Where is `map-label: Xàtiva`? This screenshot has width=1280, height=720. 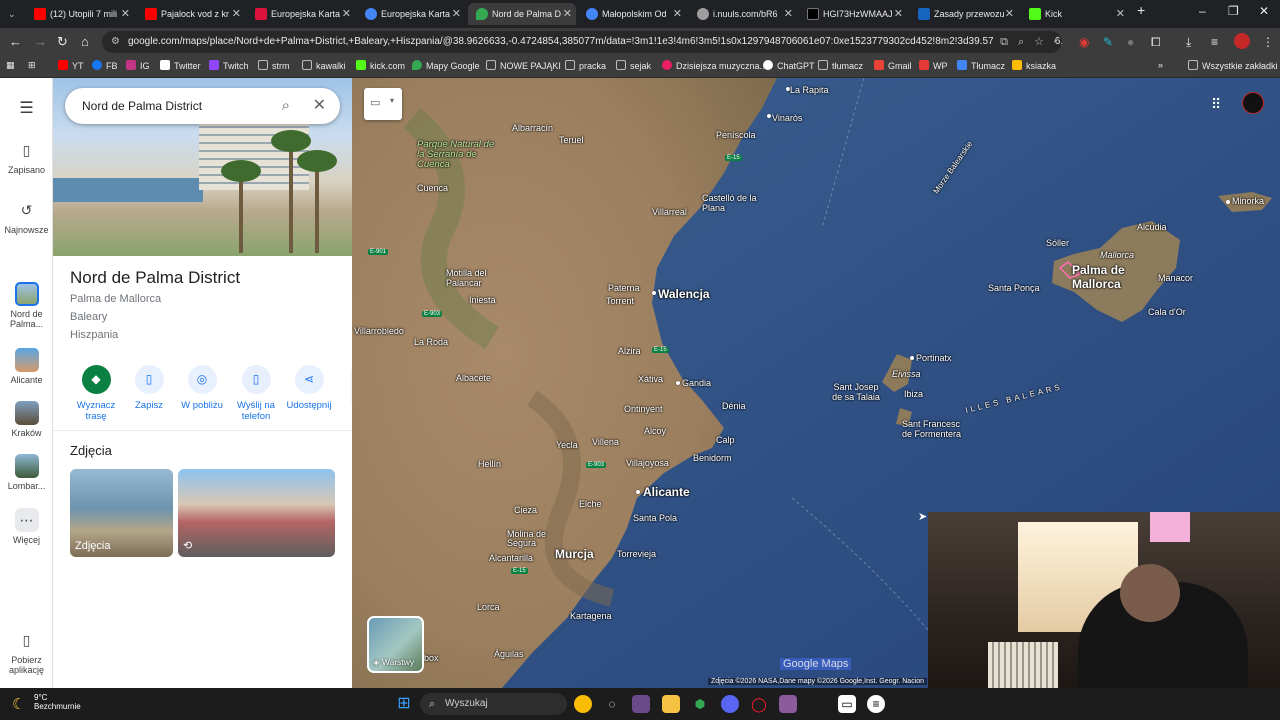
map-label: Xàtiva is located at coordinates (650, 379).